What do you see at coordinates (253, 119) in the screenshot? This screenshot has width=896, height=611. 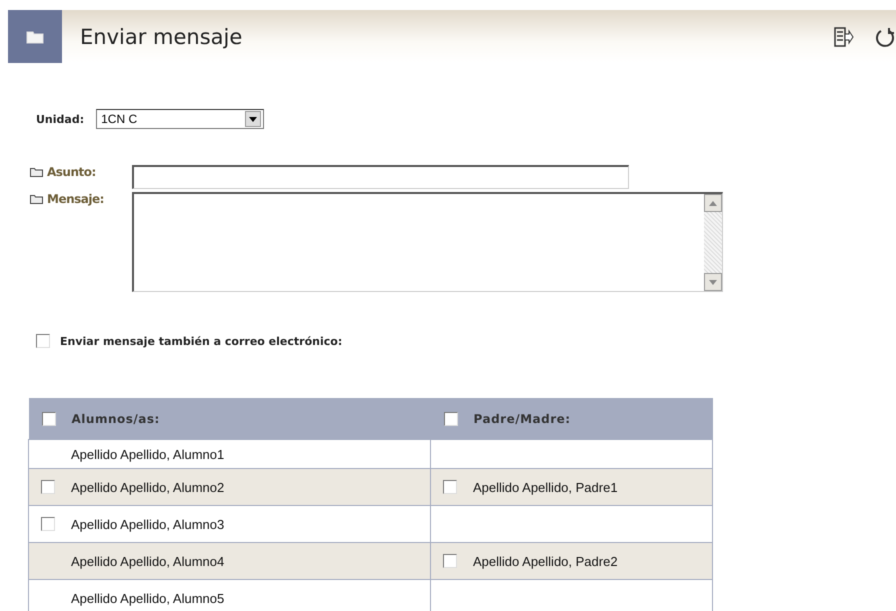 I see `dropdown-arrow-icon` at bounding box center [253, 119].